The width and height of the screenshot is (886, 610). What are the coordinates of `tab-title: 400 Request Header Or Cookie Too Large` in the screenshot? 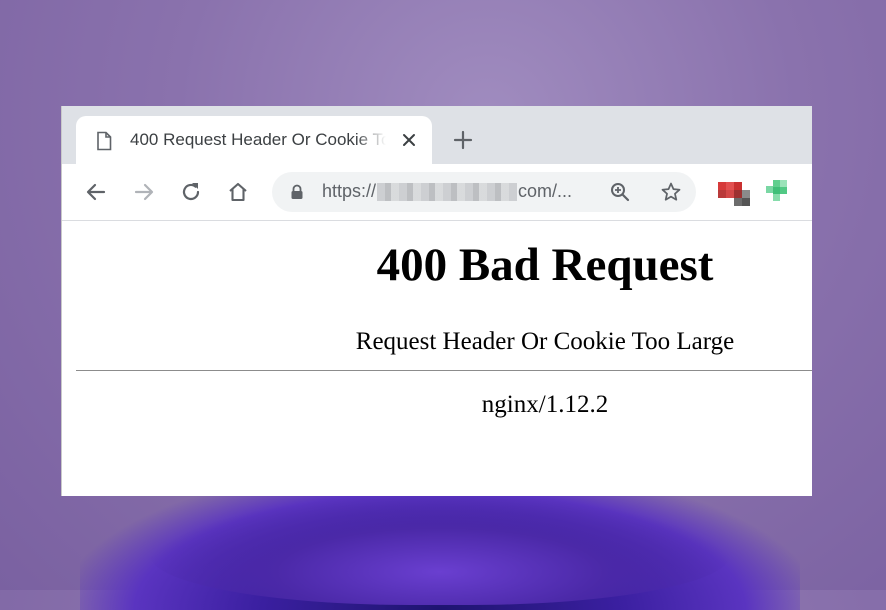 It's located at (258, 139).